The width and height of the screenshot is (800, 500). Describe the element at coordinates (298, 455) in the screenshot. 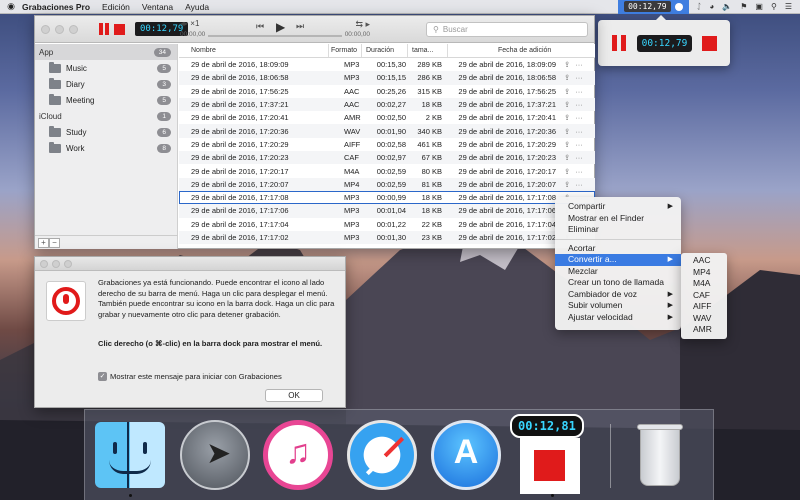

I see `itunes-icon: ♫` at that location.